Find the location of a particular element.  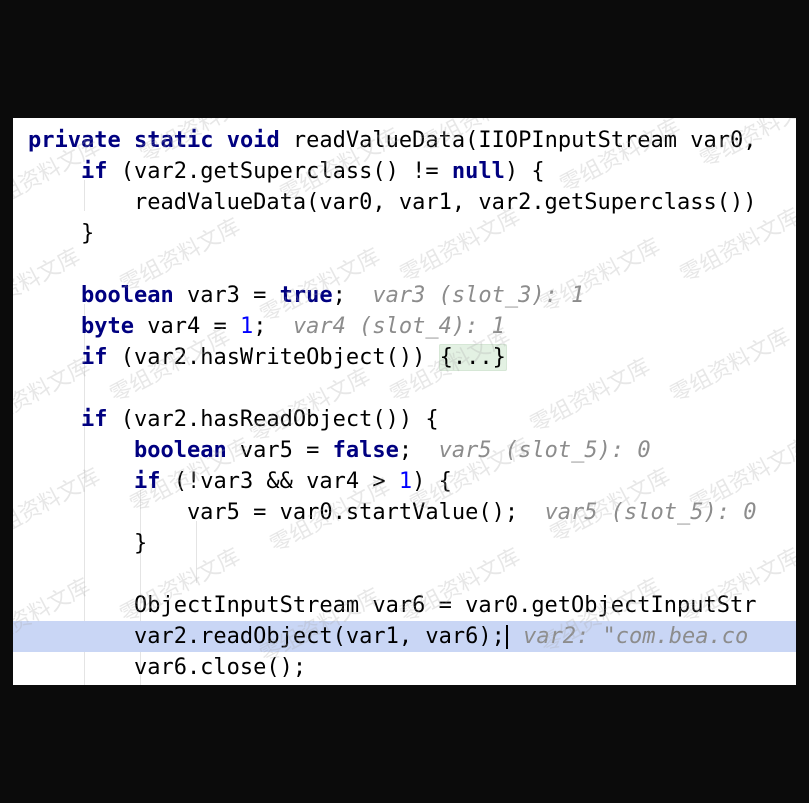

code-line: if (var2.hasWriteObject()) {...} is located at coordinates (404, 357).